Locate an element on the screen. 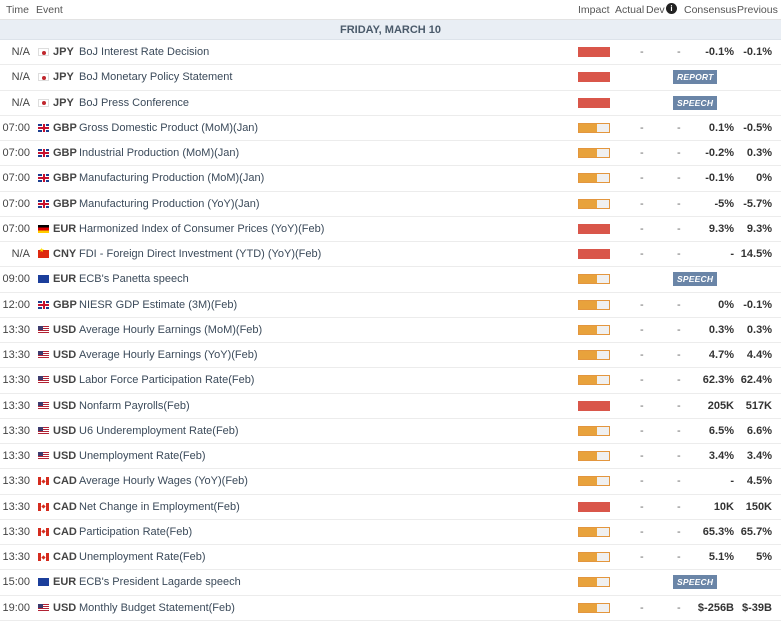 This screenshot has width=781, height=621. event-name: Manufacturing Production (MoM)(Jan) is located at coordinates (171, 178).